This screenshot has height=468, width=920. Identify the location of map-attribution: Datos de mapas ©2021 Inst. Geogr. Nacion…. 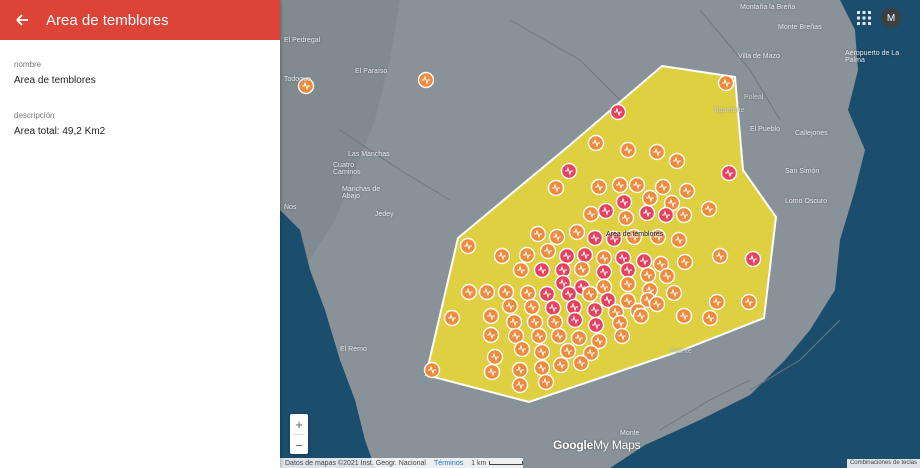
(355, 463).